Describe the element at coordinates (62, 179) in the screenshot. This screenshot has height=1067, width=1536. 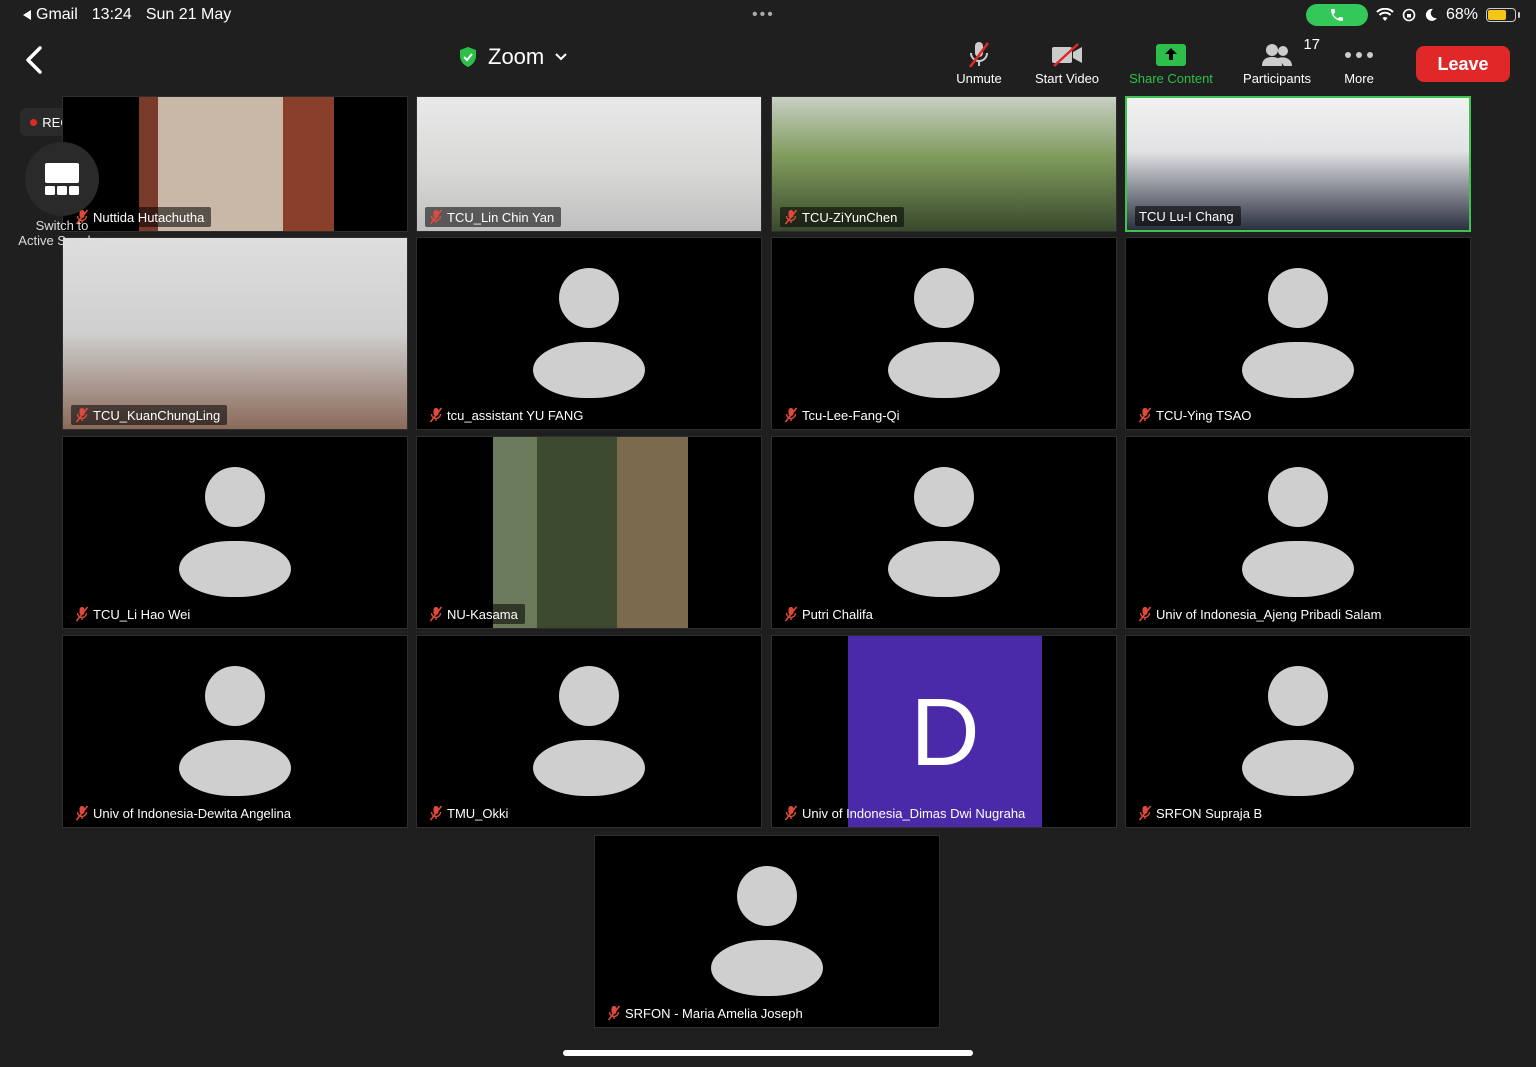
I see `speaker-view-icon` at that location.